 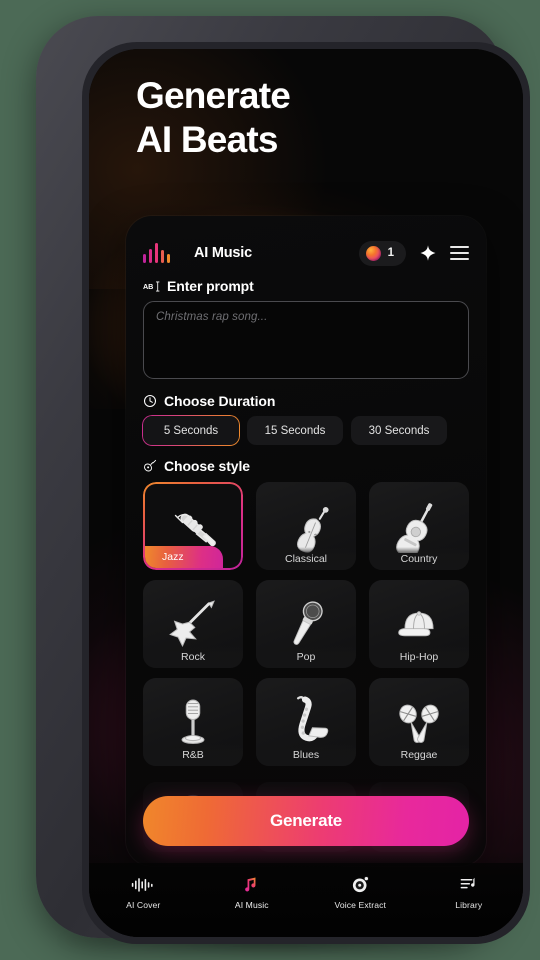 What do you see at coordinates (210, 286) in the screenshot?
I see `prompt-label-text: Enter prompt` at bounding box center [210, 286].